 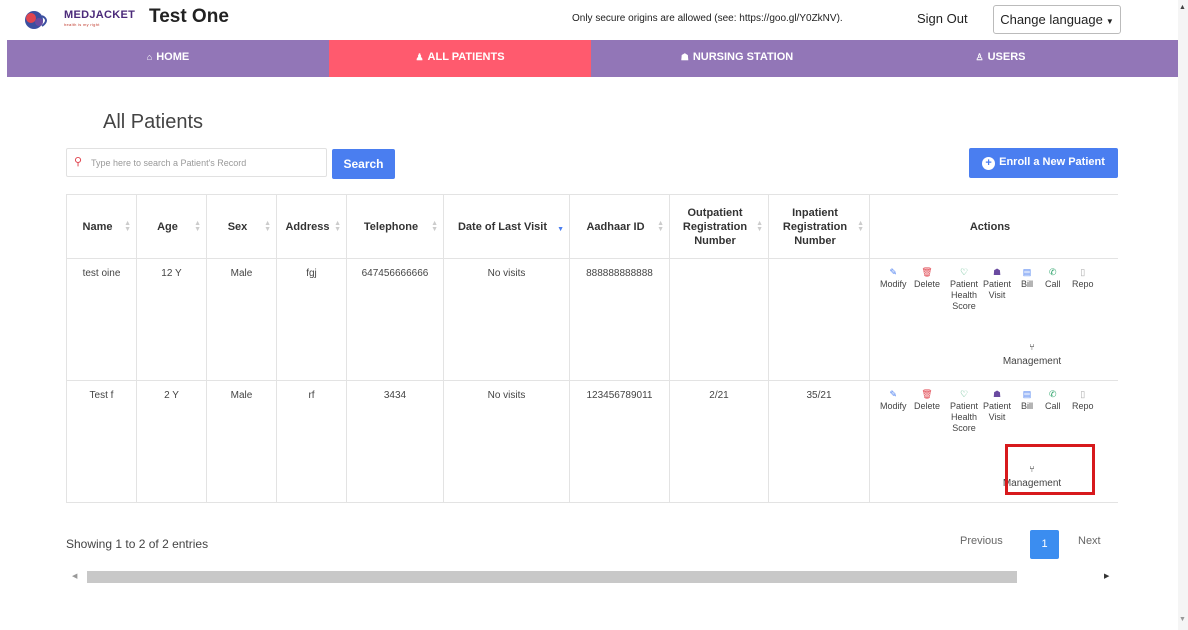 I want to click on change-language-label: Change language, so click(x=1051, y=19).